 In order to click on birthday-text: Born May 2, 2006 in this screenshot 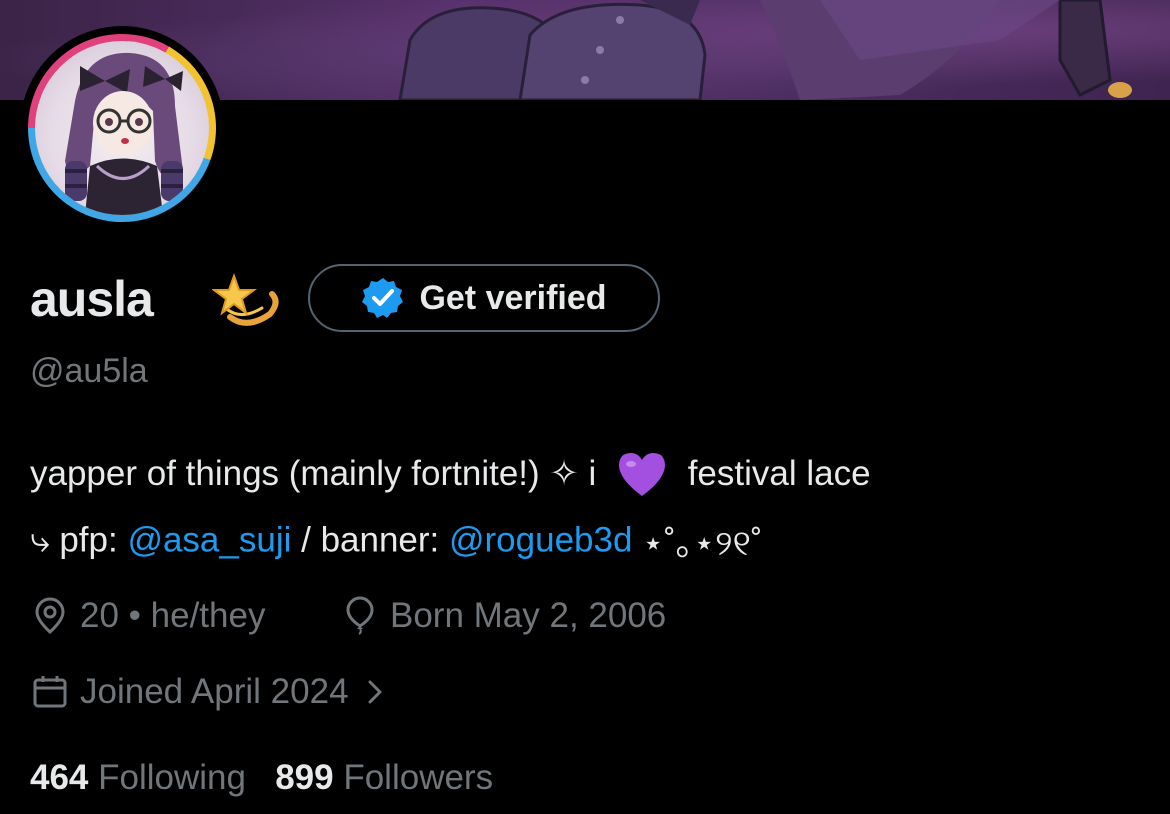, I will do `click(528, 615)`.